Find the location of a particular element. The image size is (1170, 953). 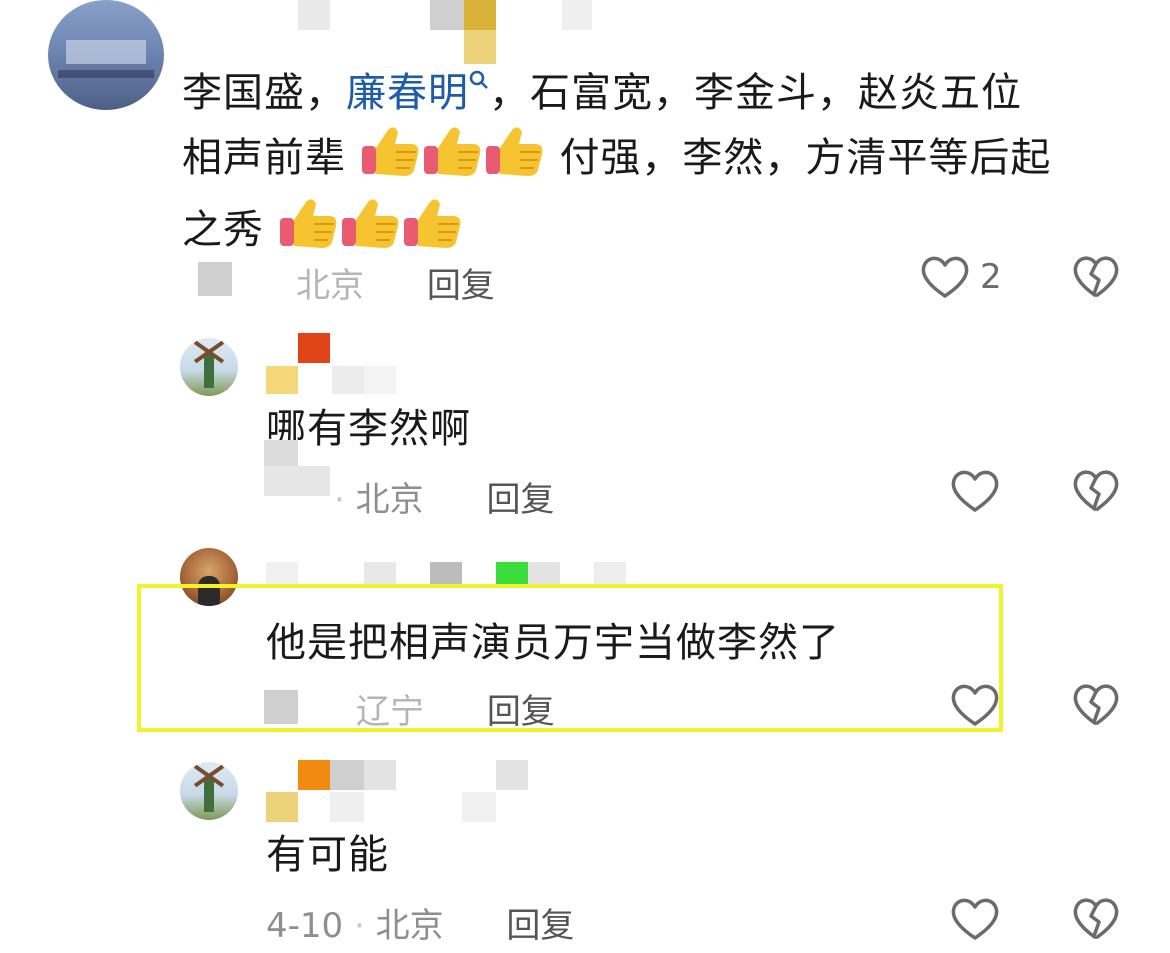

comment-text: 他是把相声演员万宇当做李然了 is located at coordinates (553, 643).